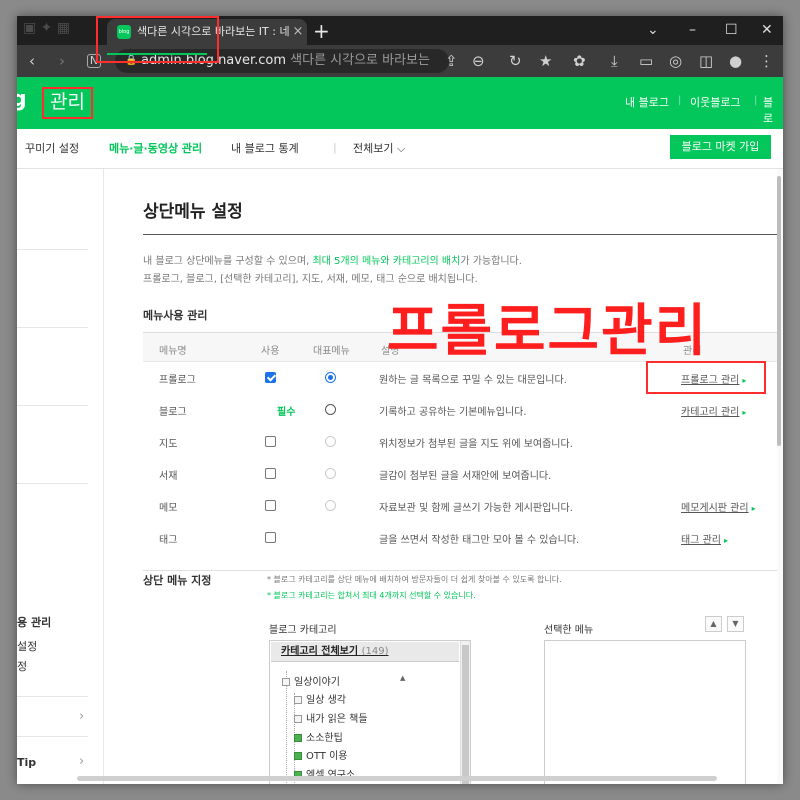  I want to click on table-bottom-rule, so click(463, 570).